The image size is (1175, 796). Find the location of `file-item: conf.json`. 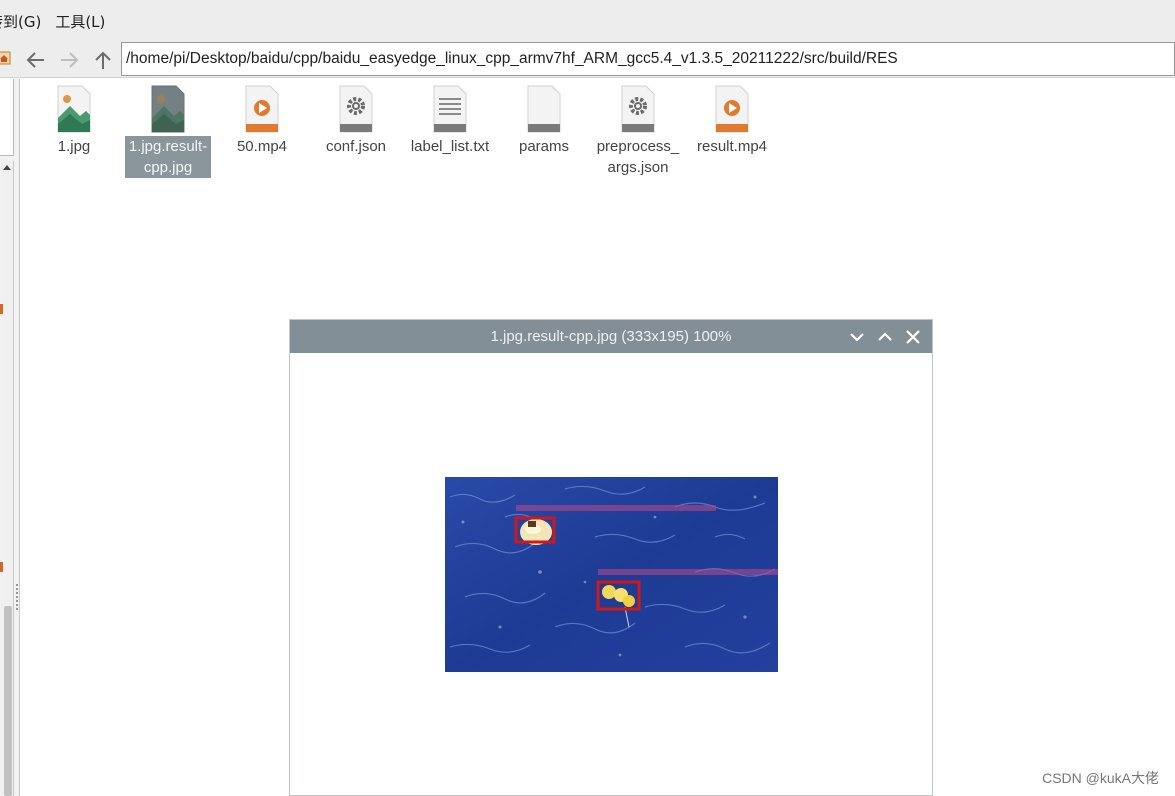

file-item: conf.json is located at coordinates (356, 120).